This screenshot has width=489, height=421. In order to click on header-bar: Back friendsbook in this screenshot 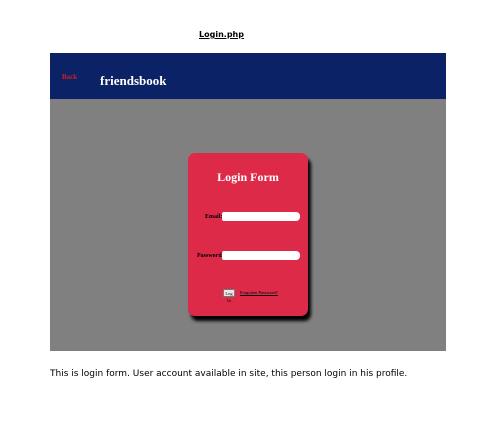, I will do `click(248, 76)`.